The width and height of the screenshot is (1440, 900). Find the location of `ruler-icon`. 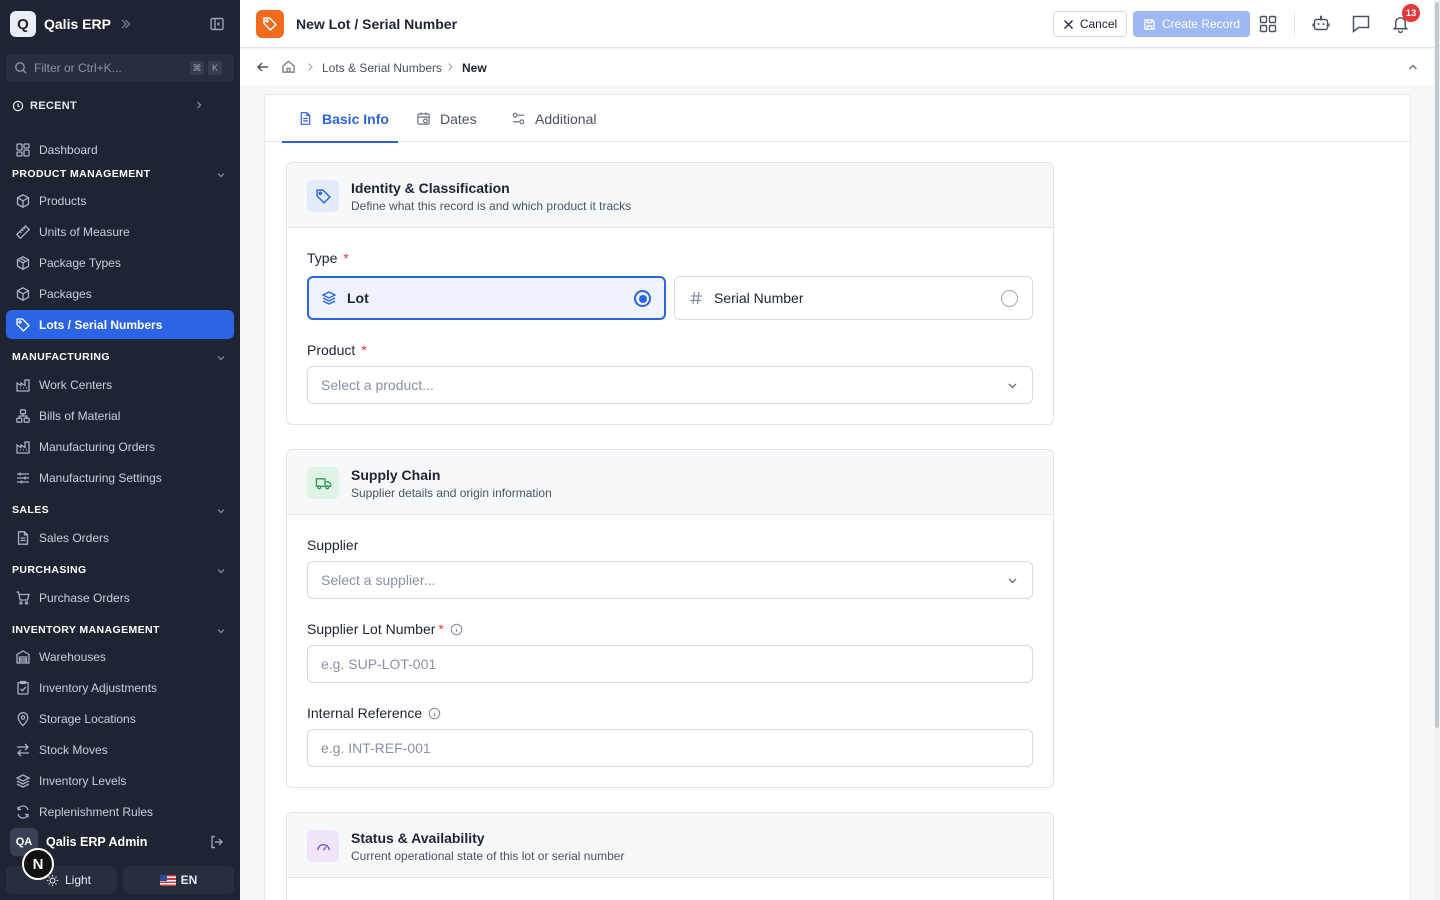

ruler-icon is located at coordinates (23, 232).